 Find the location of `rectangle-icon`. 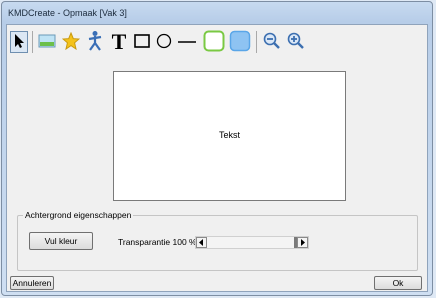

rectangle-icon is located at coordinates (142, 42).